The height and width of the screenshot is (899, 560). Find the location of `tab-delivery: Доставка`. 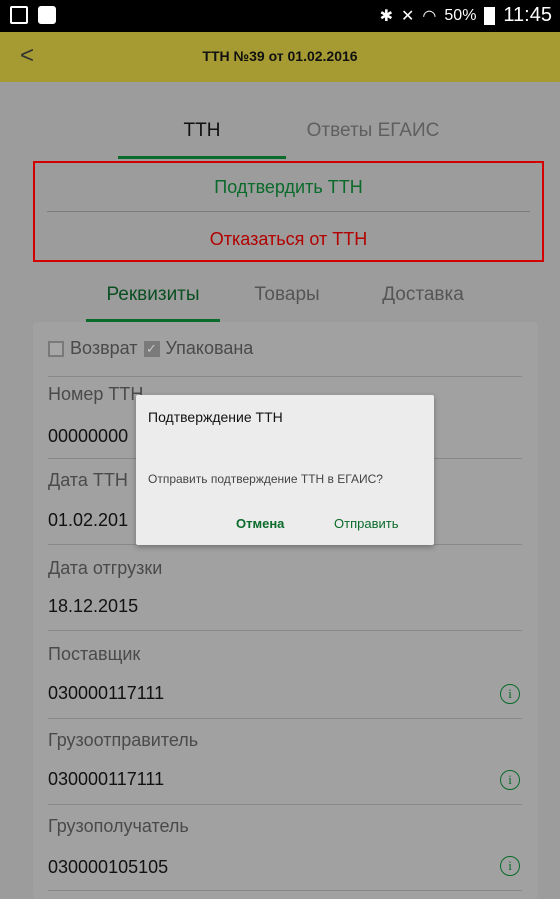

tab-delivery: Доставка is located at coordinates (423, 295).